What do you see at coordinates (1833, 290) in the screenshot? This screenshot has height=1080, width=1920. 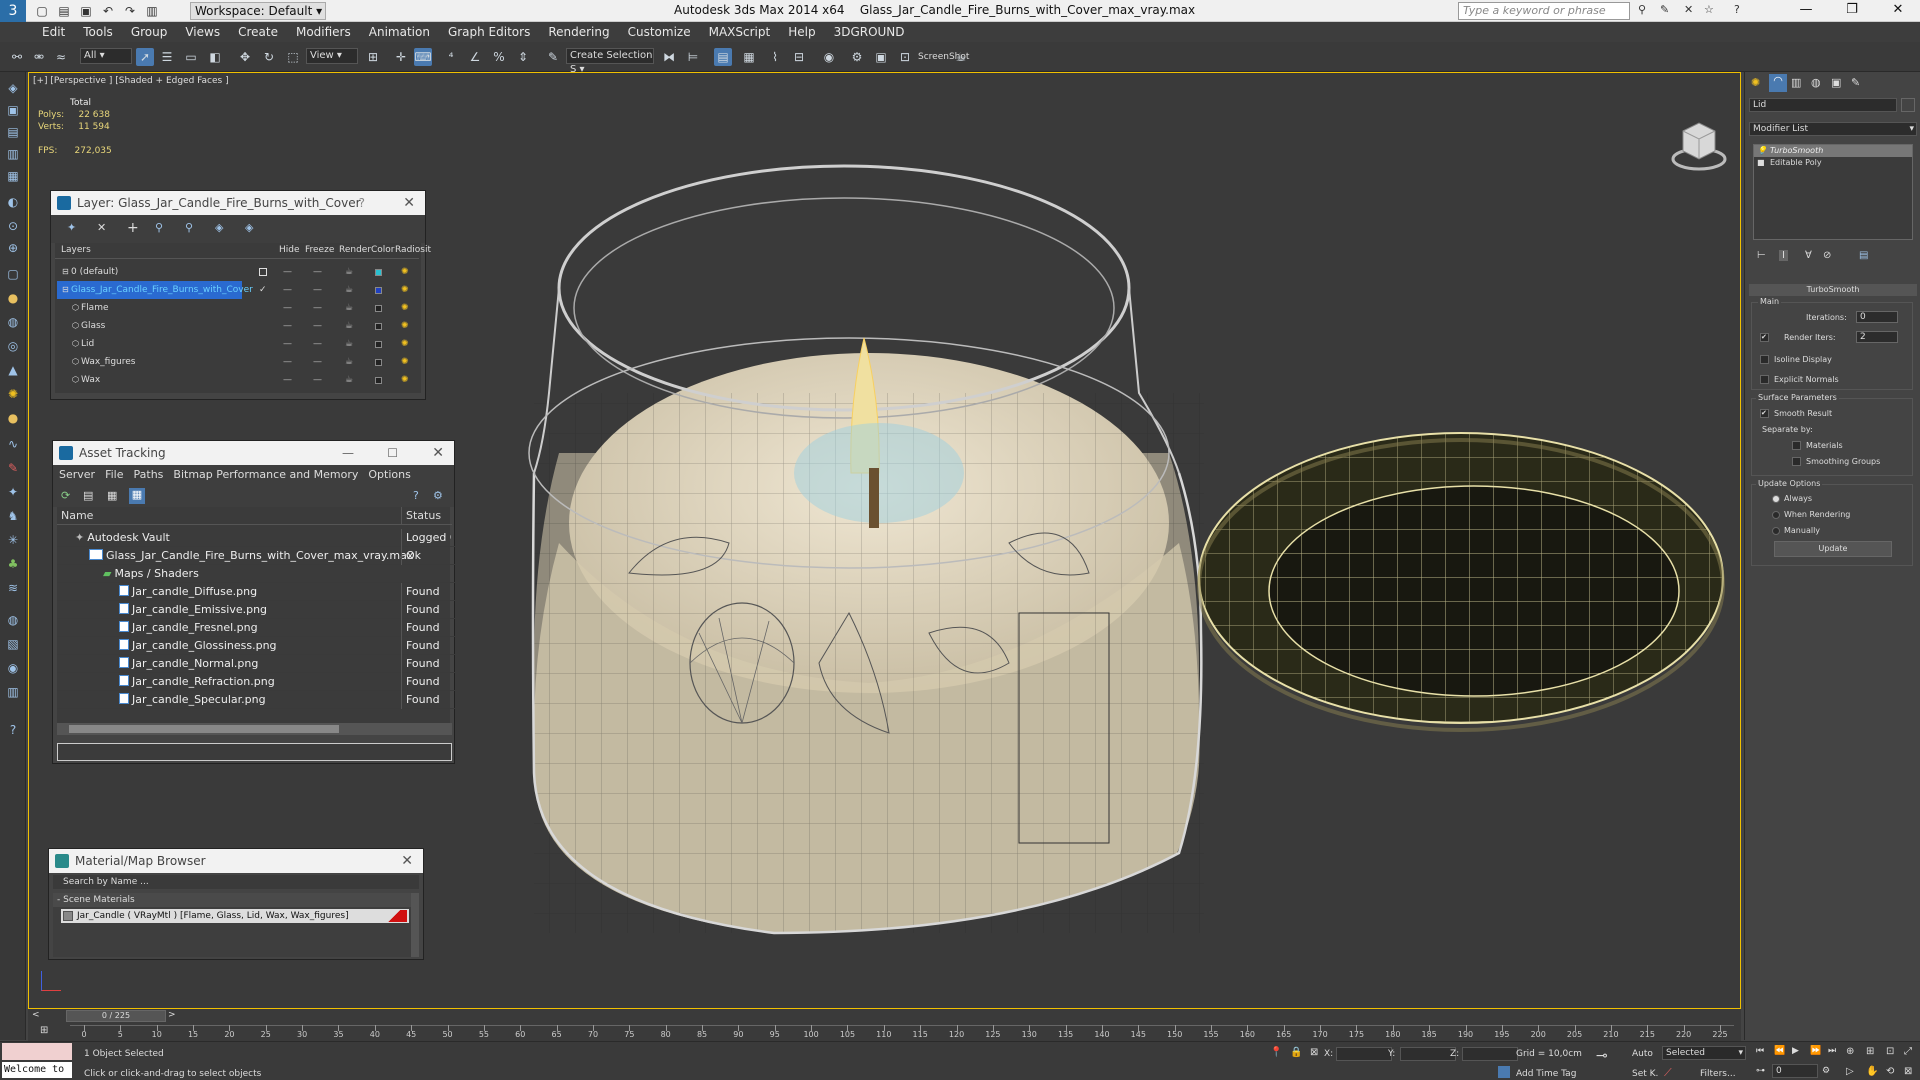 I see `rollout-title: TurboSmooth` at bounding box center [1833, 290].